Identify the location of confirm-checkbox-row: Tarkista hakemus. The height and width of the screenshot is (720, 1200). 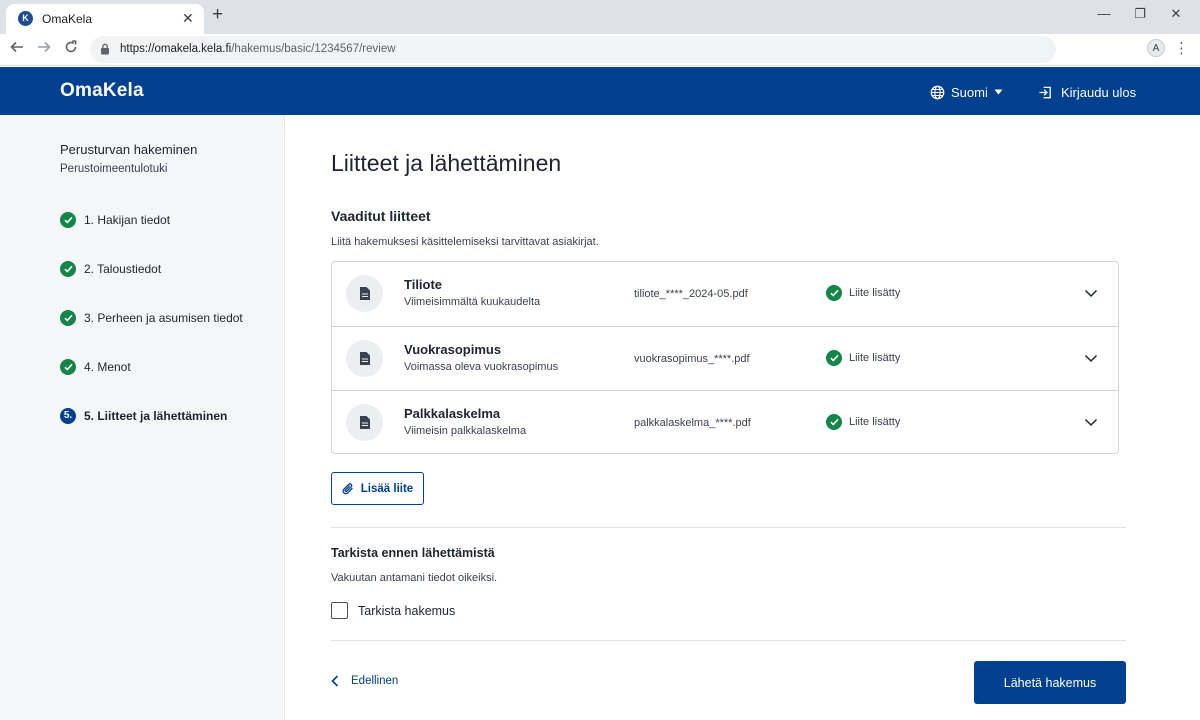
(393, 610).